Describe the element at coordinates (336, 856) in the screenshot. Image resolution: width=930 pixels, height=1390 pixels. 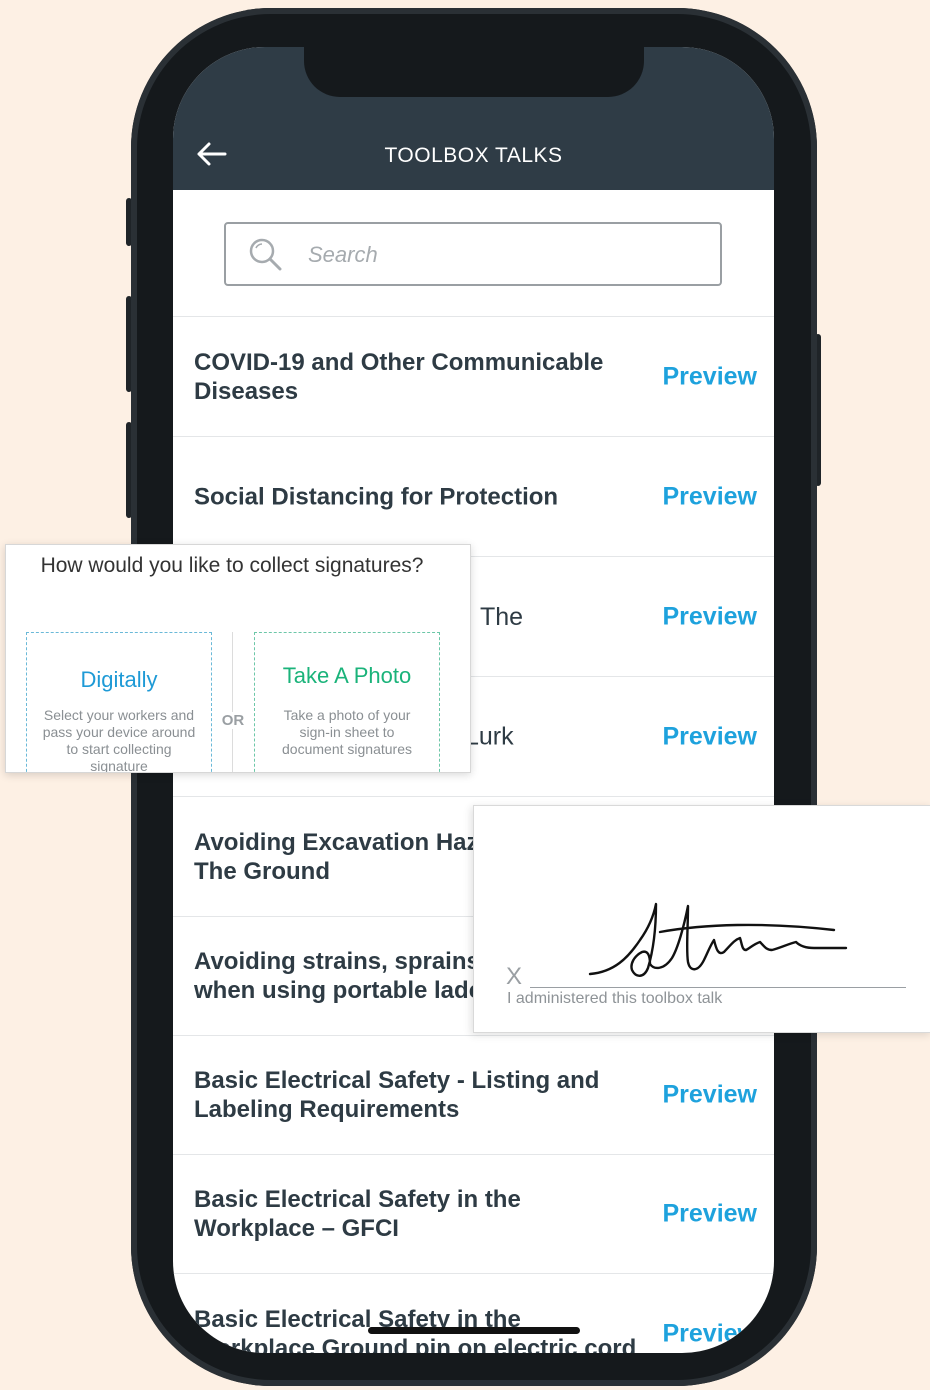
I see `list-item-title: Avoiding Excavation Haz The Ground` at that location.